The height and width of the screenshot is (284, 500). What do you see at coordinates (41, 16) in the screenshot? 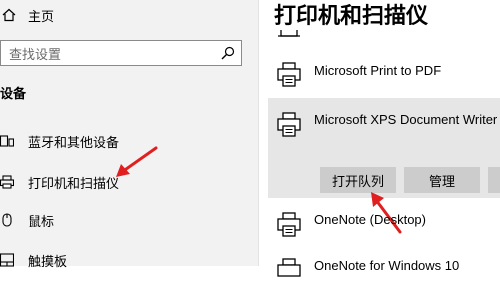
I see `home-label: 主页` at bounding box center [41, 16].